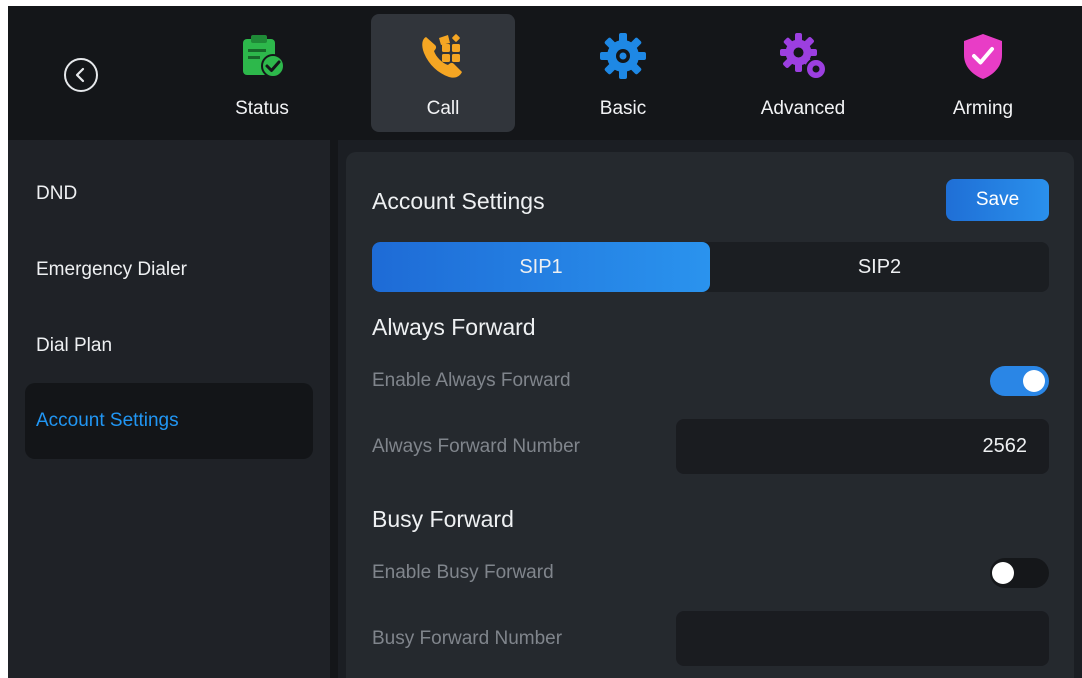 This screenshot has width=1082, height=678. Describe the element at coordinates (1019, 573) in the screenshot. I see `enable-busy-forward-toggle` at that location.